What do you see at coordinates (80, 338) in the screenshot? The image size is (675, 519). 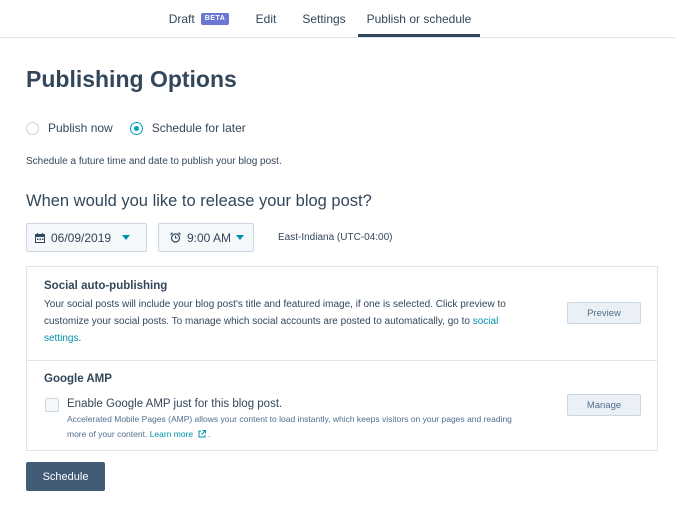 I see `social-text-suffix: .` at bounding box center [80, 338].